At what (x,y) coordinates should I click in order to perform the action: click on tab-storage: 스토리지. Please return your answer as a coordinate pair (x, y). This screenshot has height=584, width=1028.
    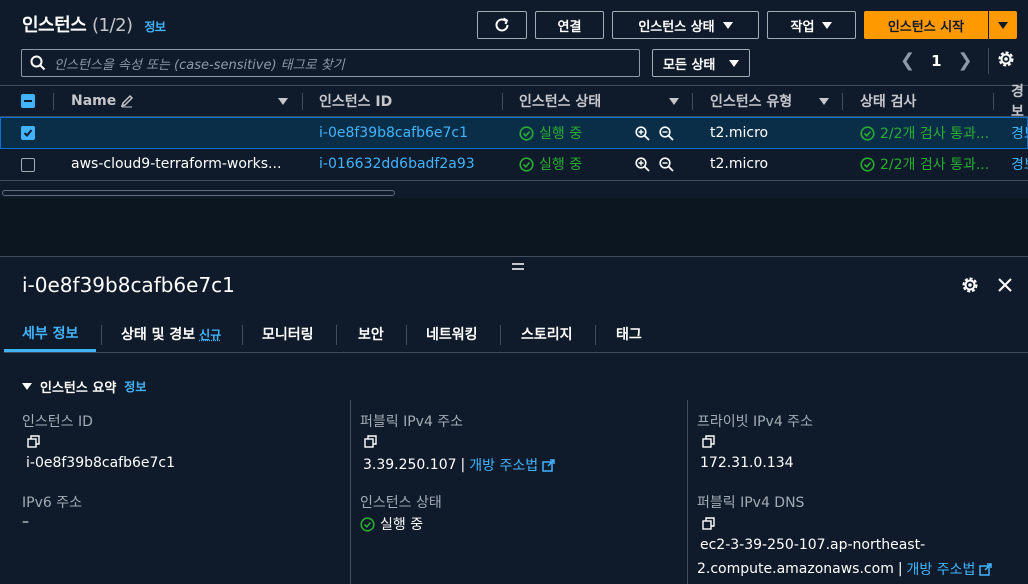
    Looking at the image, I should click on (547, 334).